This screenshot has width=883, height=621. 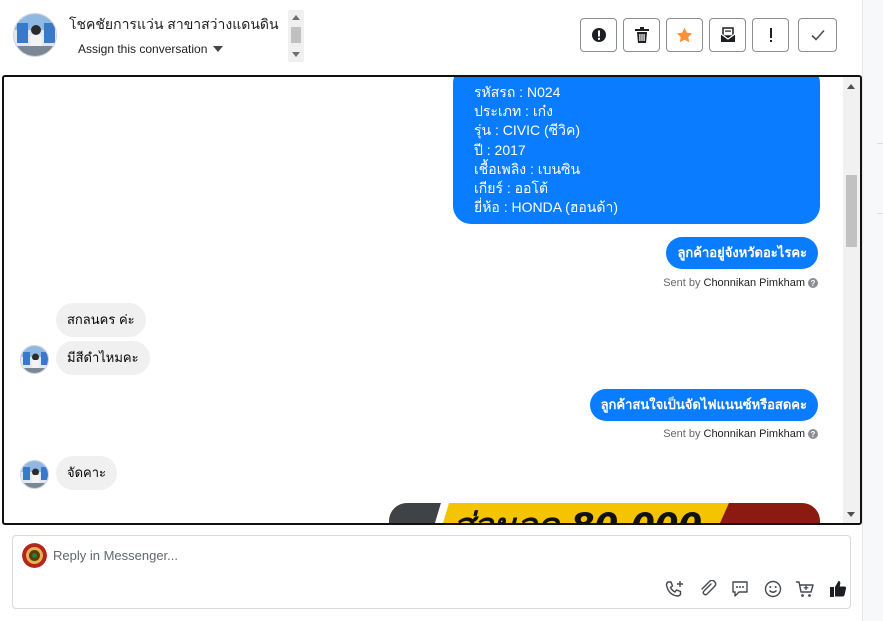 I want to click on scroll-thumb, so click(x=851, y=211).